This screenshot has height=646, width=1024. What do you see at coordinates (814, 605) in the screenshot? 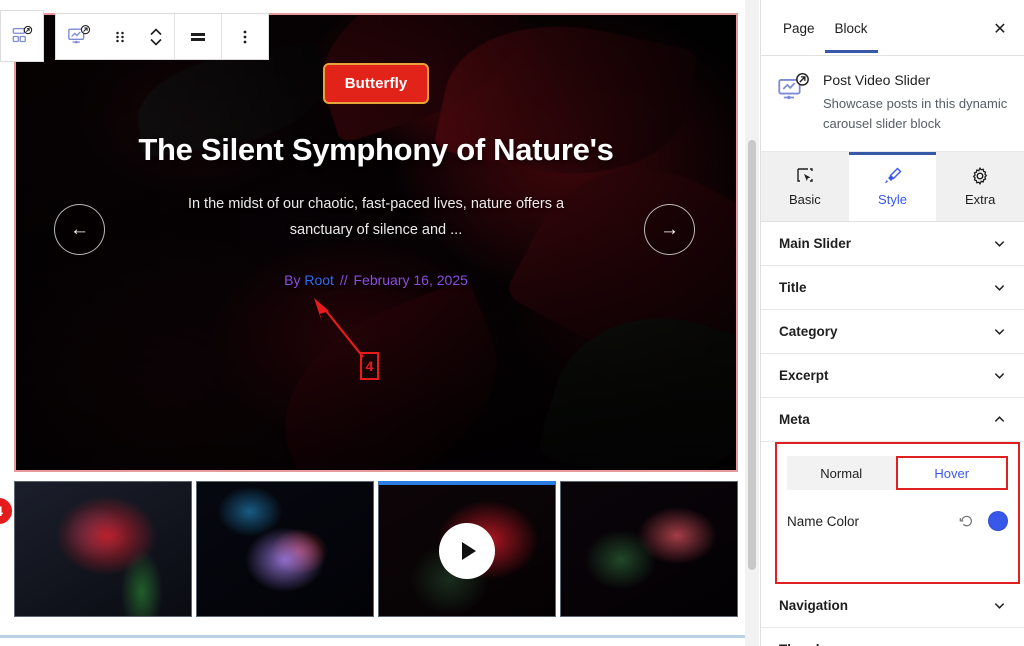
I see `section-navigation-label: Navigation` at bounding box center [814, 605].